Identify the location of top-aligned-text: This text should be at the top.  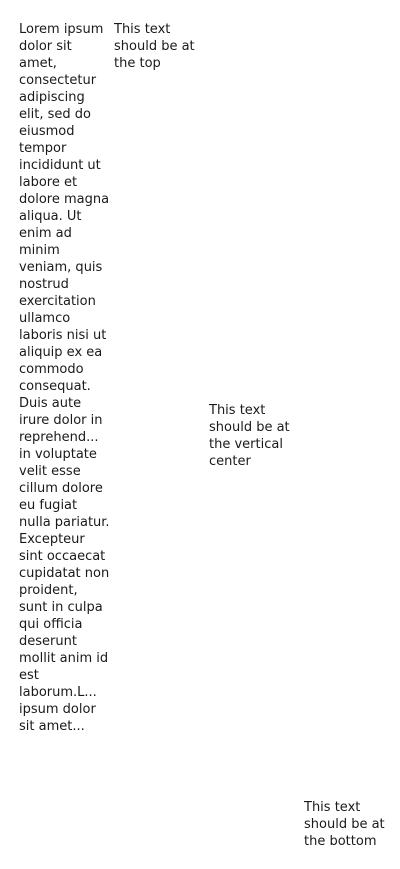
(154, 46).